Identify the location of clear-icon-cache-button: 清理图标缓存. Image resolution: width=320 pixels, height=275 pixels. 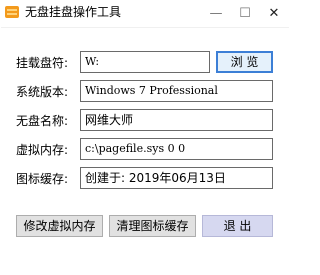
(152, 226).